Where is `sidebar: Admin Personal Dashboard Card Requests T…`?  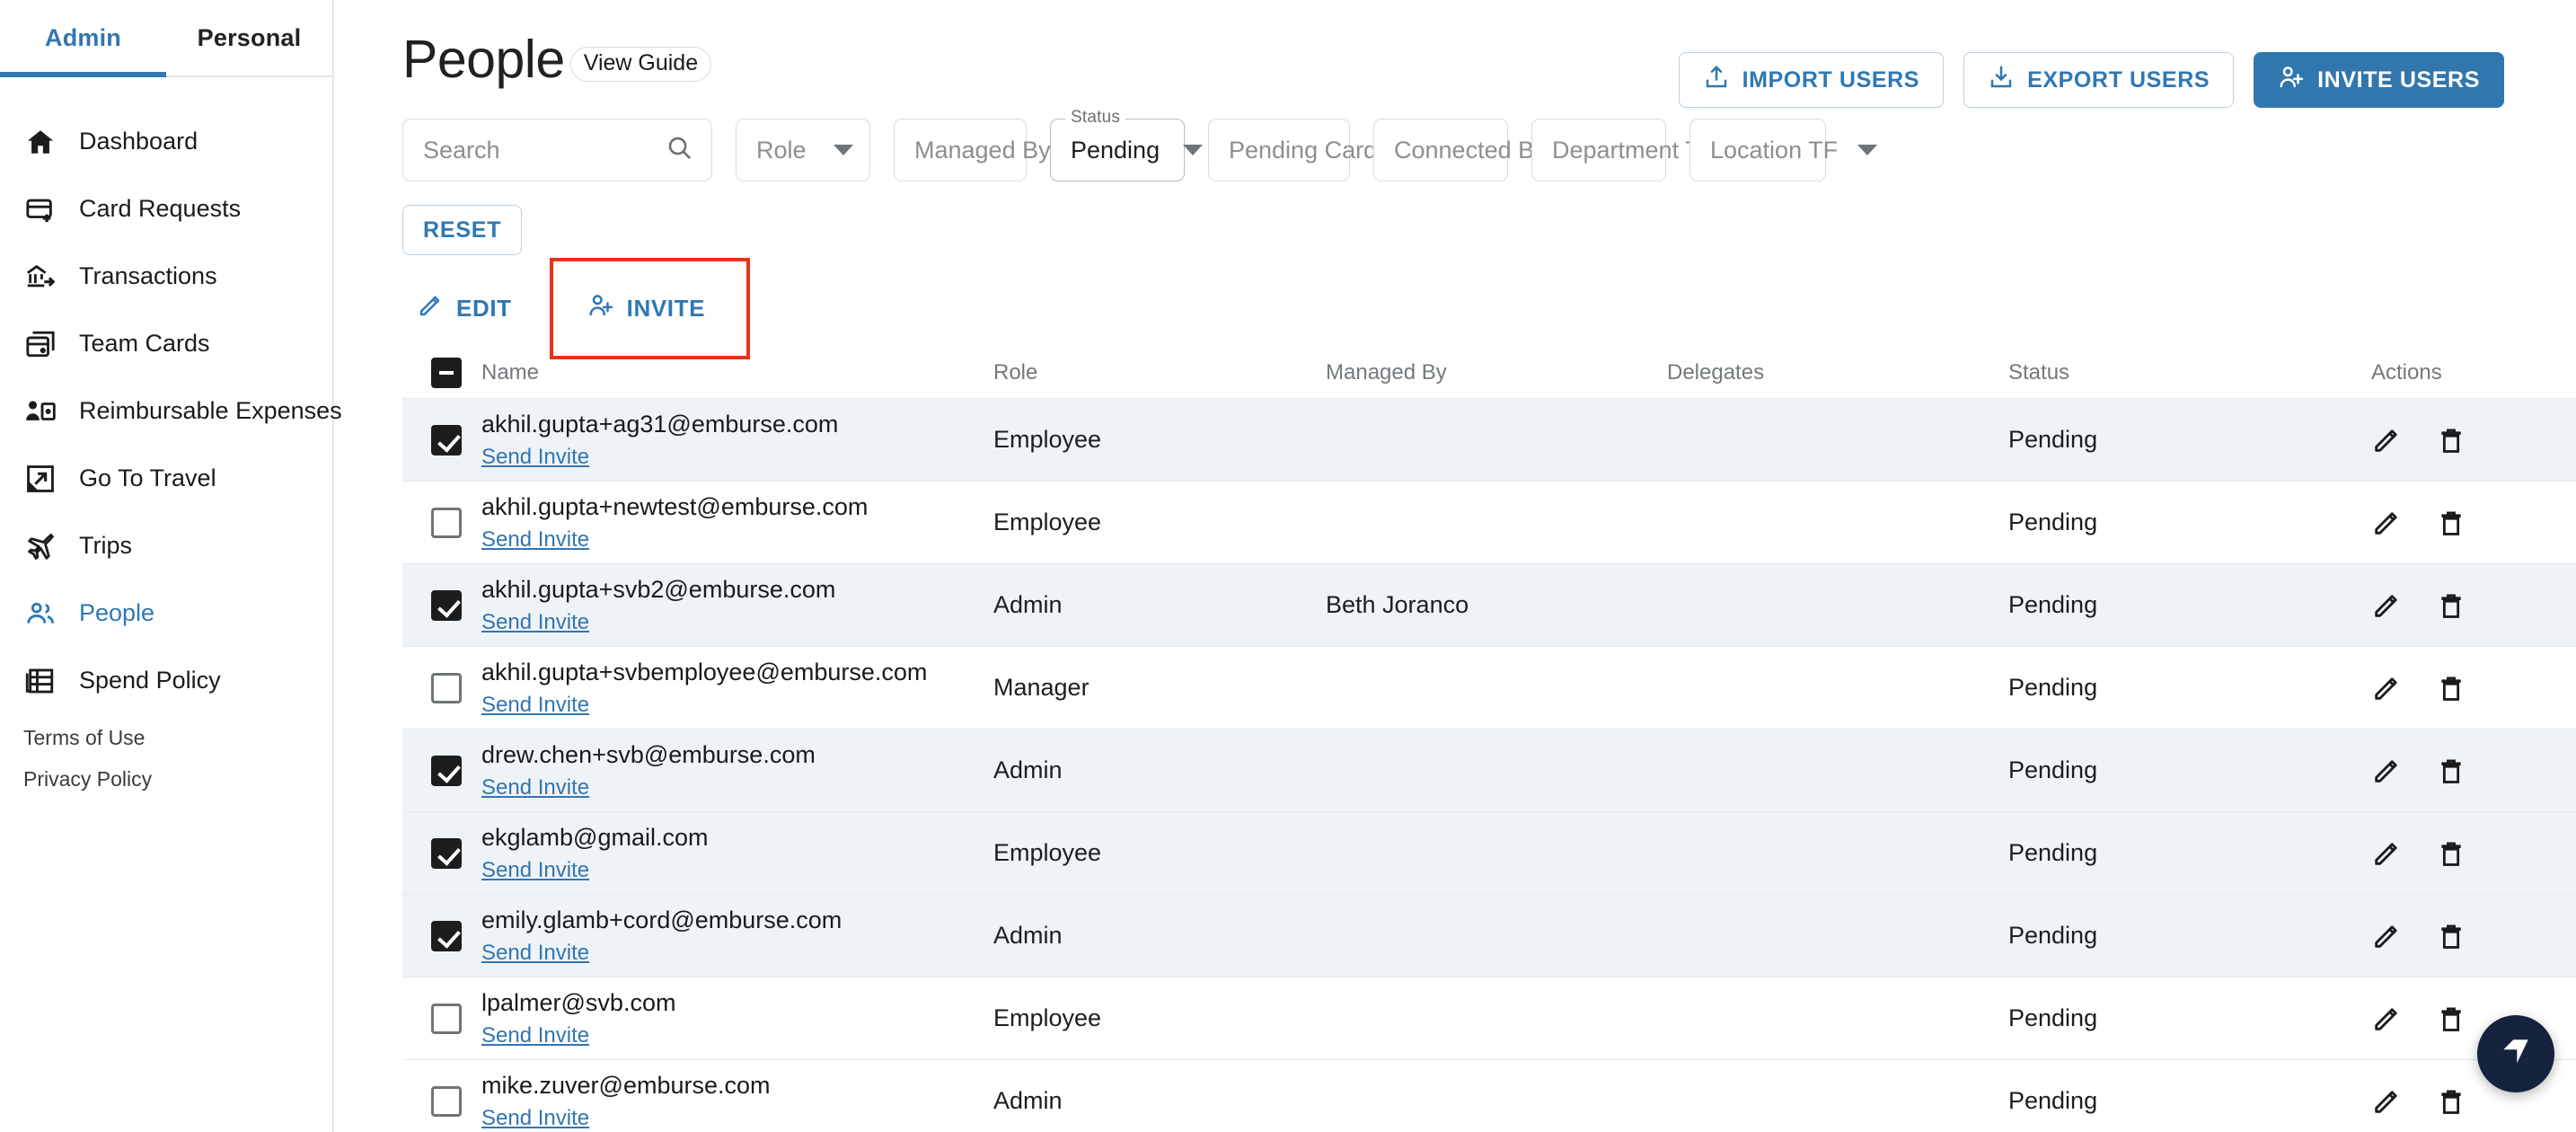
sidebar: Admin Personal Dashboard Card Requests T… is located at coordinates (171, 566).